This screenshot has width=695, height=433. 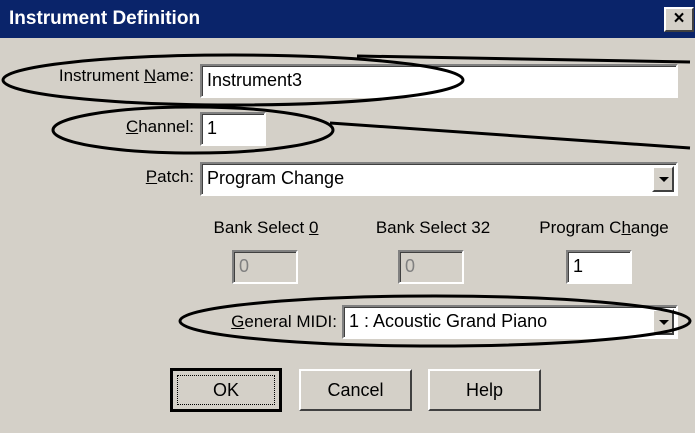 I want to click on instrument-name-label: Instrument Name:, so click(x=126, y=75).